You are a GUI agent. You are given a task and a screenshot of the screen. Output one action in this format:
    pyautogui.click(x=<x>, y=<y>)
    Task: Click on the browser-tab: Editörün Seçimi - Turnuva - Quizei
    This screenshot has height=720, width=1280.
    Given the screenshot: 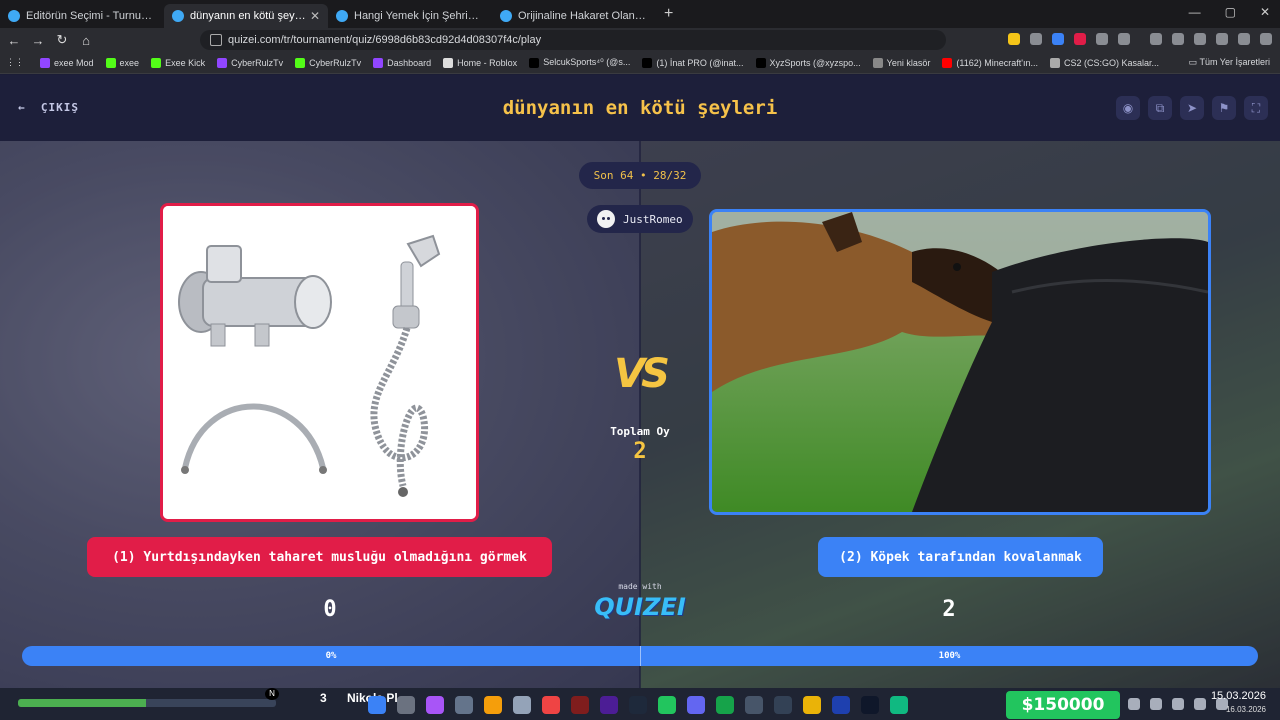 What is the action you would take?
    pyautogui.click(x=82, y=16)
    